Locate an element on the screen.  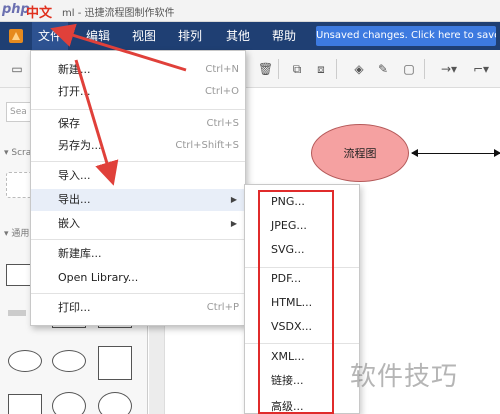
section-scratchpad: ▾ Scra is located at coordinates (17, 153).